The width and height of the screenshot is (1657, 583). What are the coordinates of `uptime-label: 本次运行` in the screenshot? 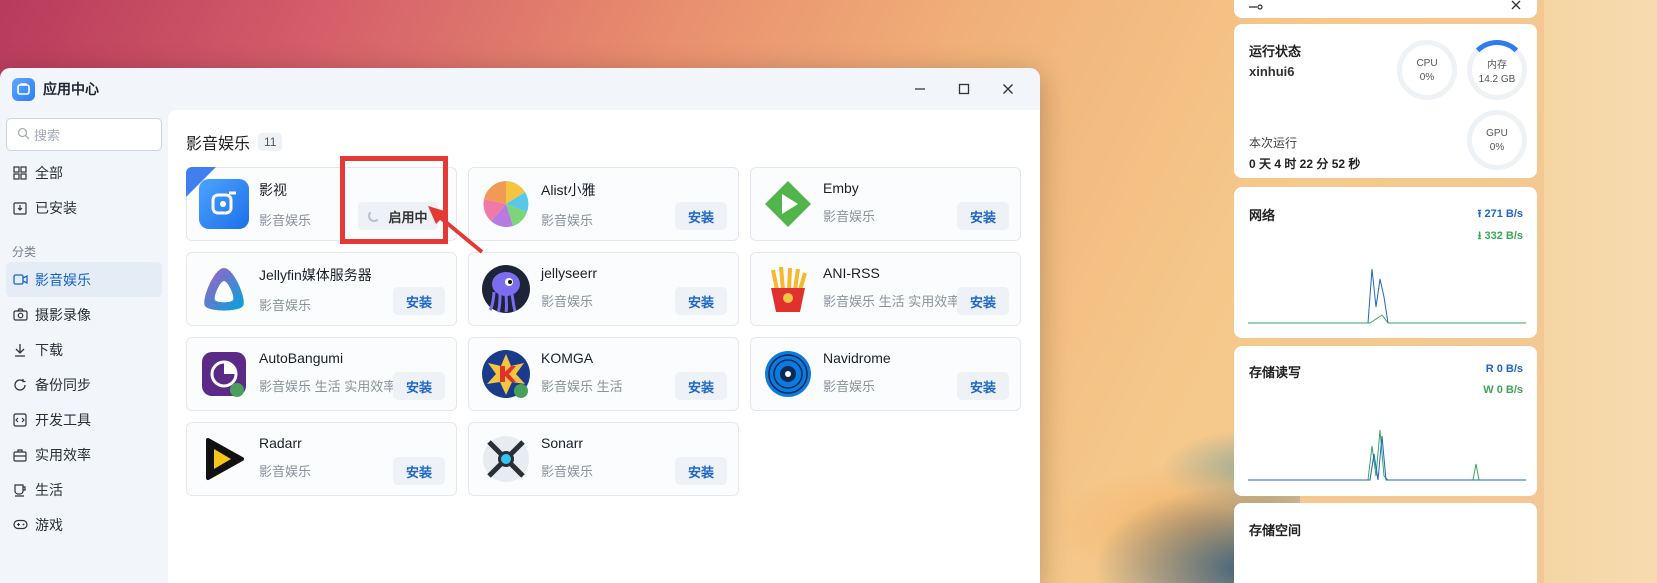 It's located at (1273, 143).